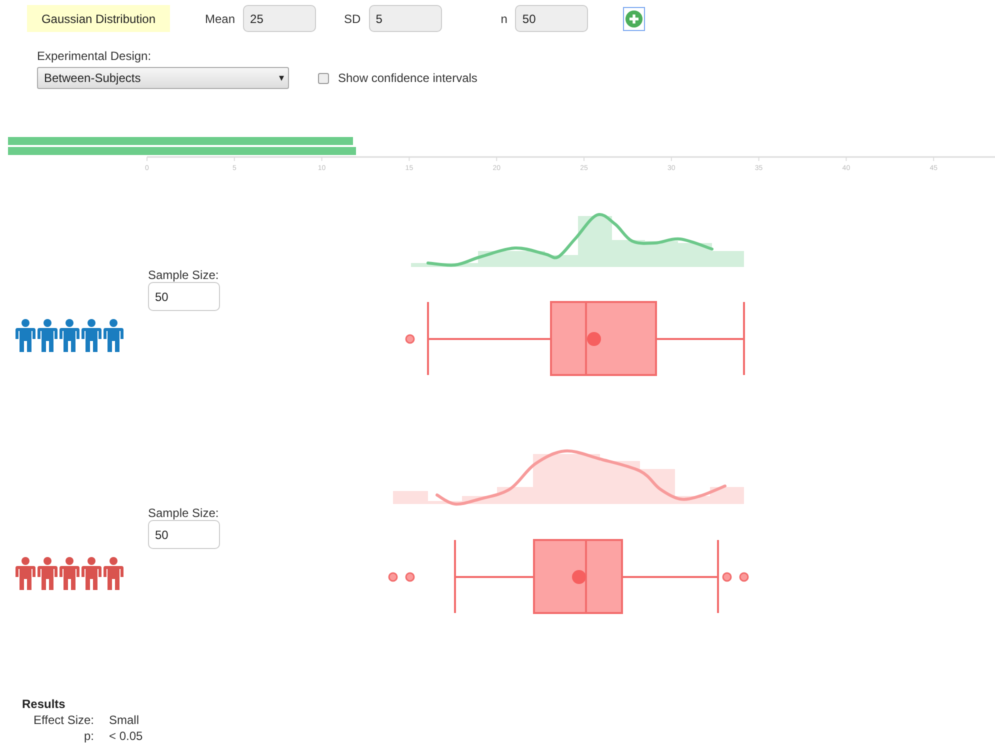 This screenshot has height=746, width=995. What do you see at coordinates (98, 18) in the screenshot?
I see `distribution-label: Gaussian Distribution` at bounding box center [98, 18].